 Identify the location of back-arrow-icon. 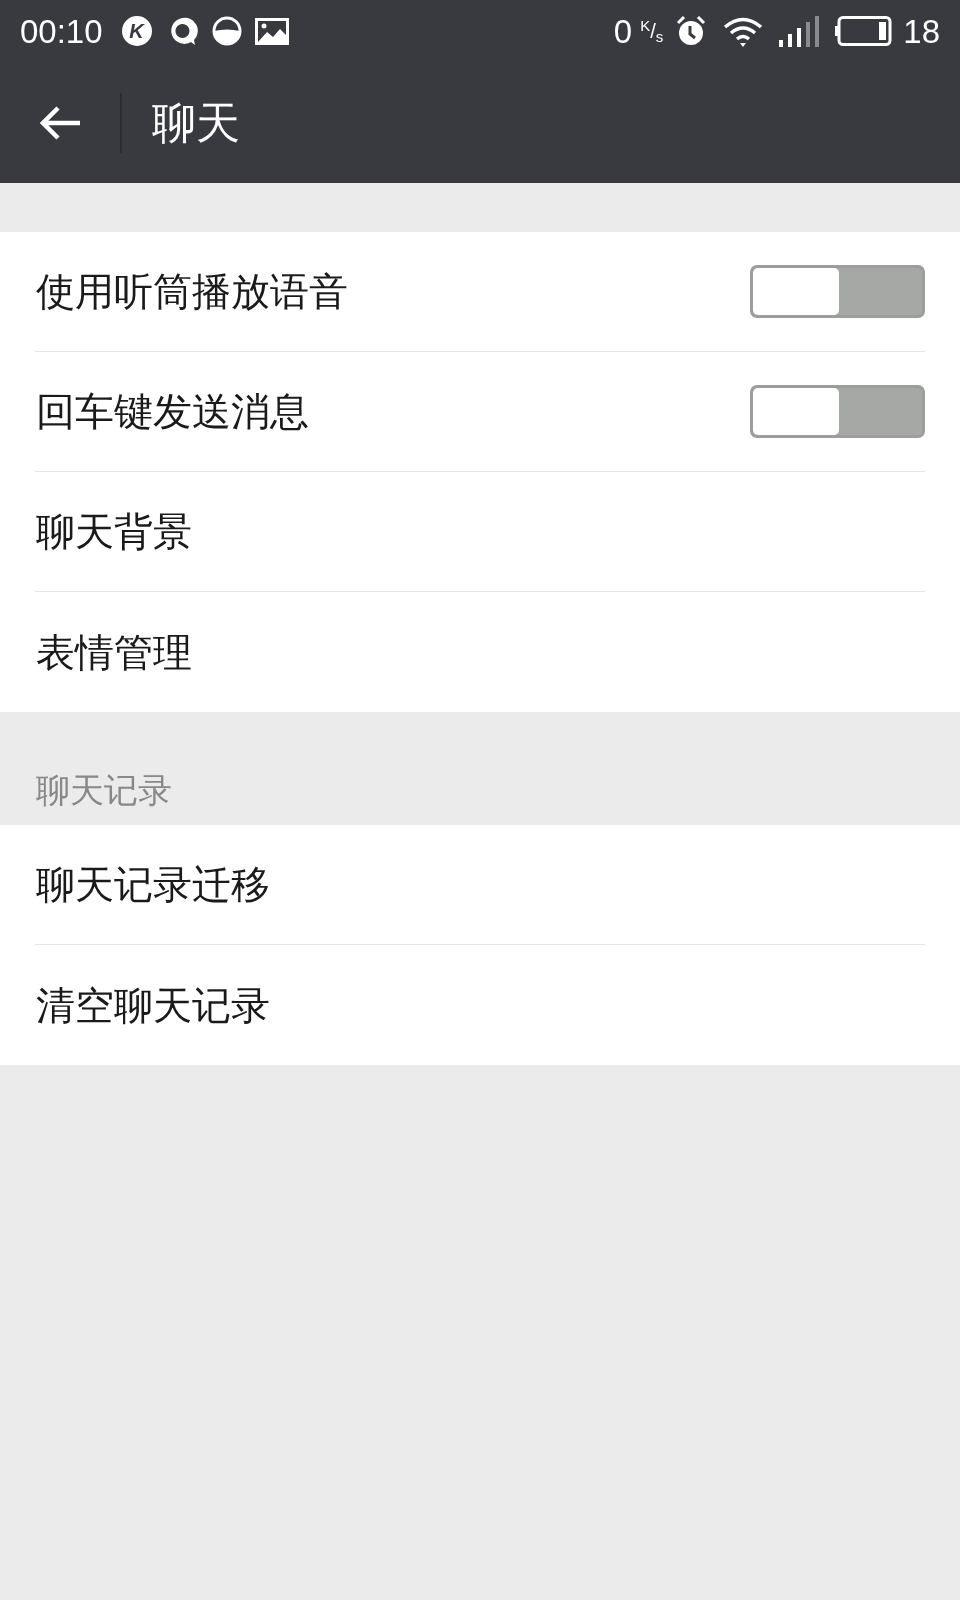
(61, 122).